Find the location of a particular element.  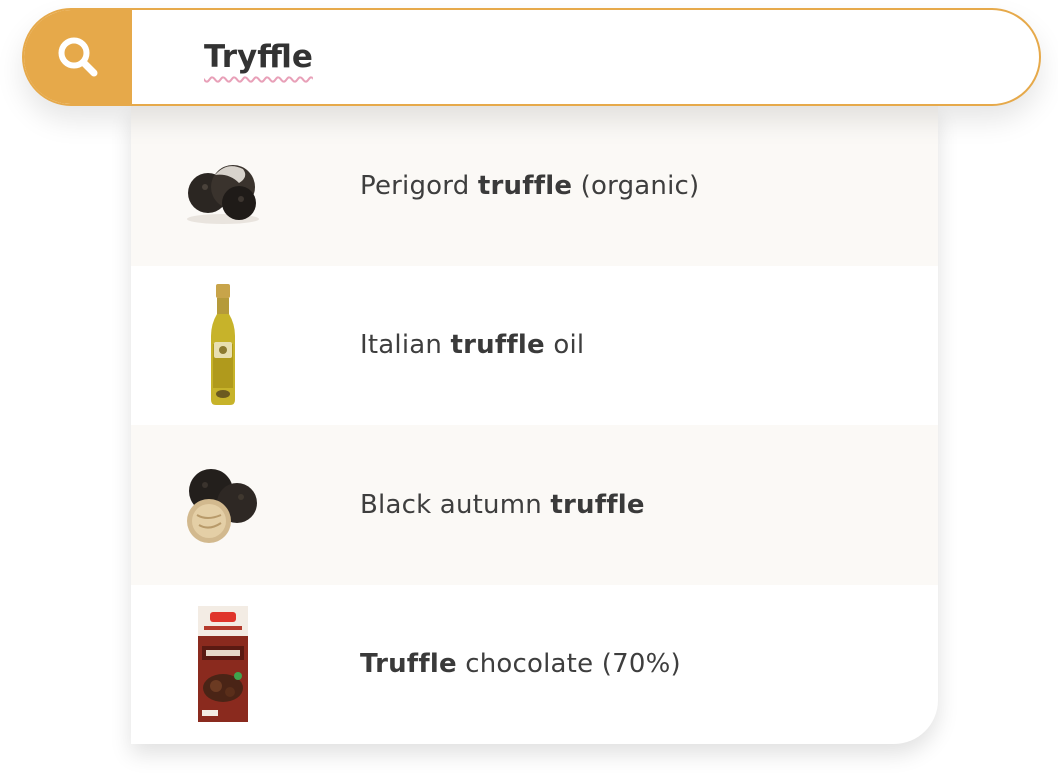

search-input: Tryffle is located at coordinates (585, 57).